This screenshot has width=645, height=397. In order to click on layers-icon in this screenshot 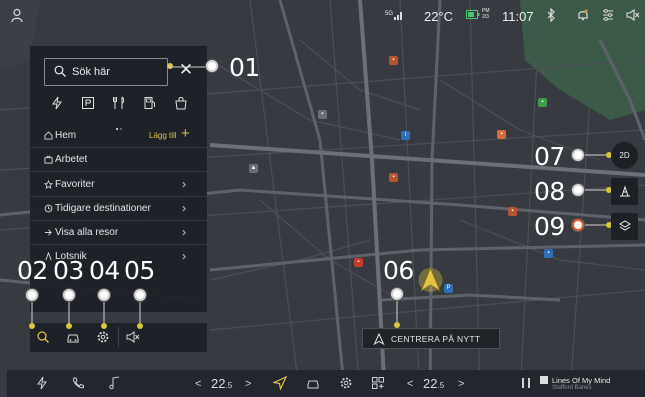, I will do `click(624, 225)`.